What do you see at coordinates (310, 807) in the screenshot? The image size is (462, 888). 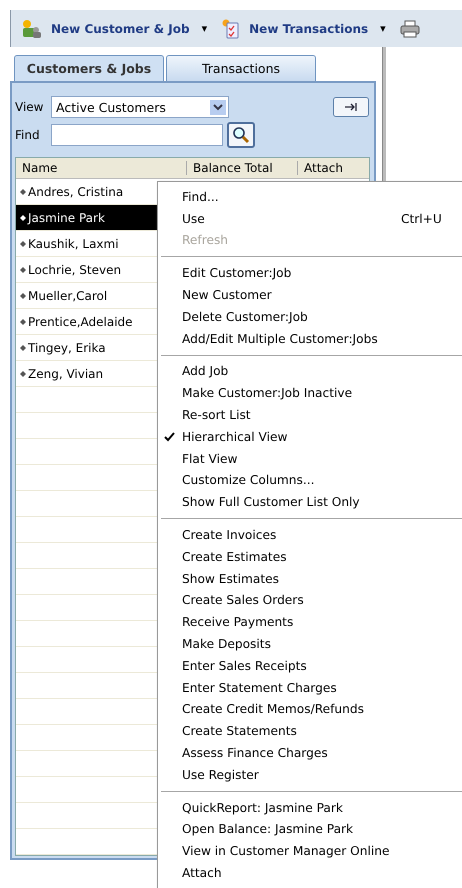 I see `menu-item: QuickReport: Jasmine Park` at bounding box center [310, 807].